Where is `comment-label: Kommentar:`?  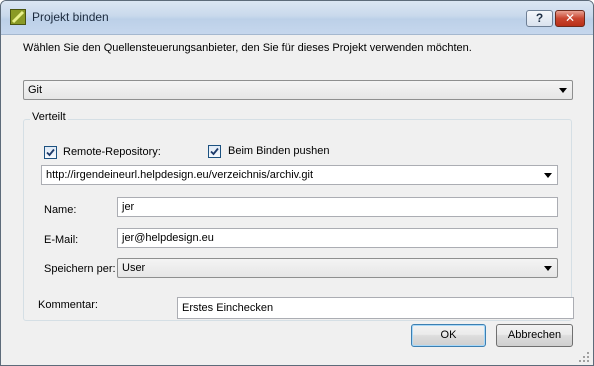
comment-label: Kommentar: is located at coordinates (68, 305).